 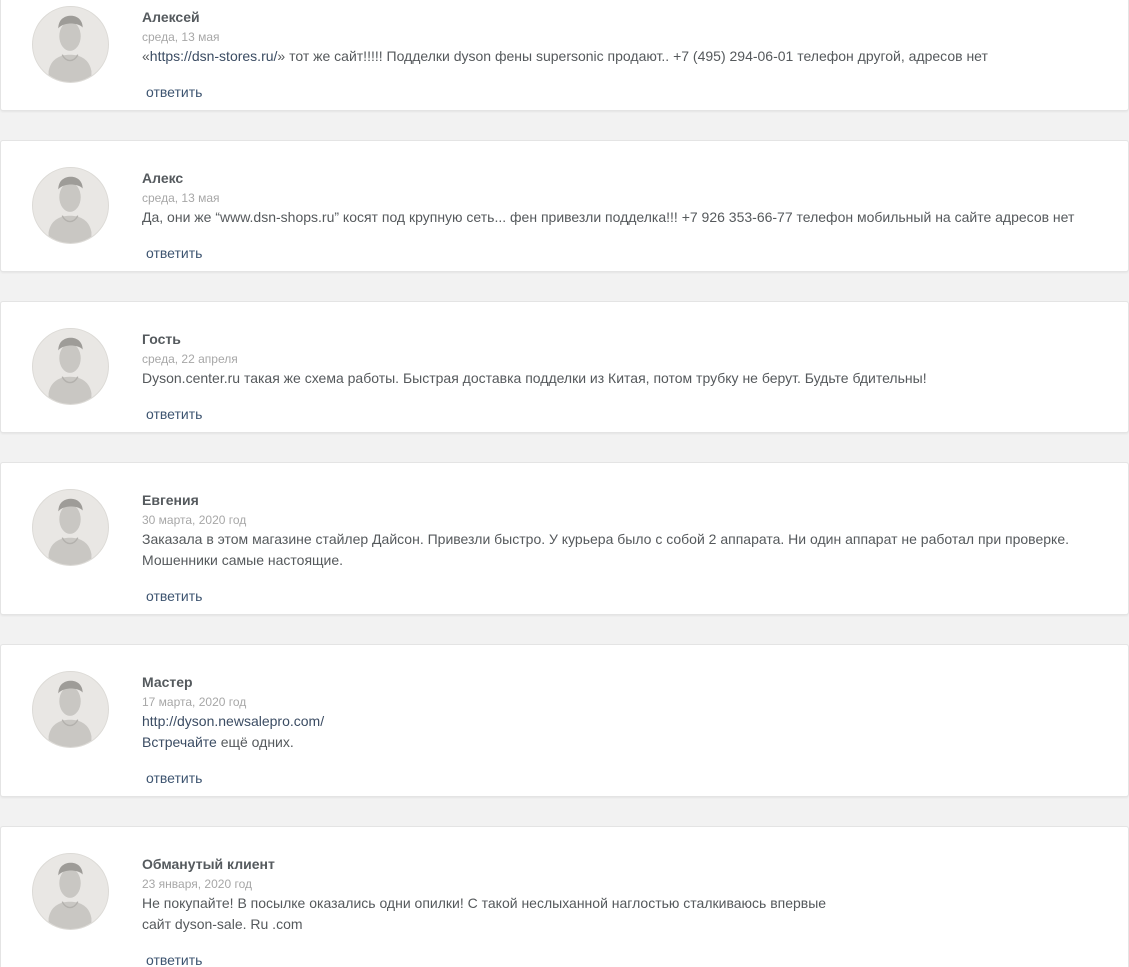 I want to click on comment-link: https://dsn-stores.ru/, so click(x=214, y=56).